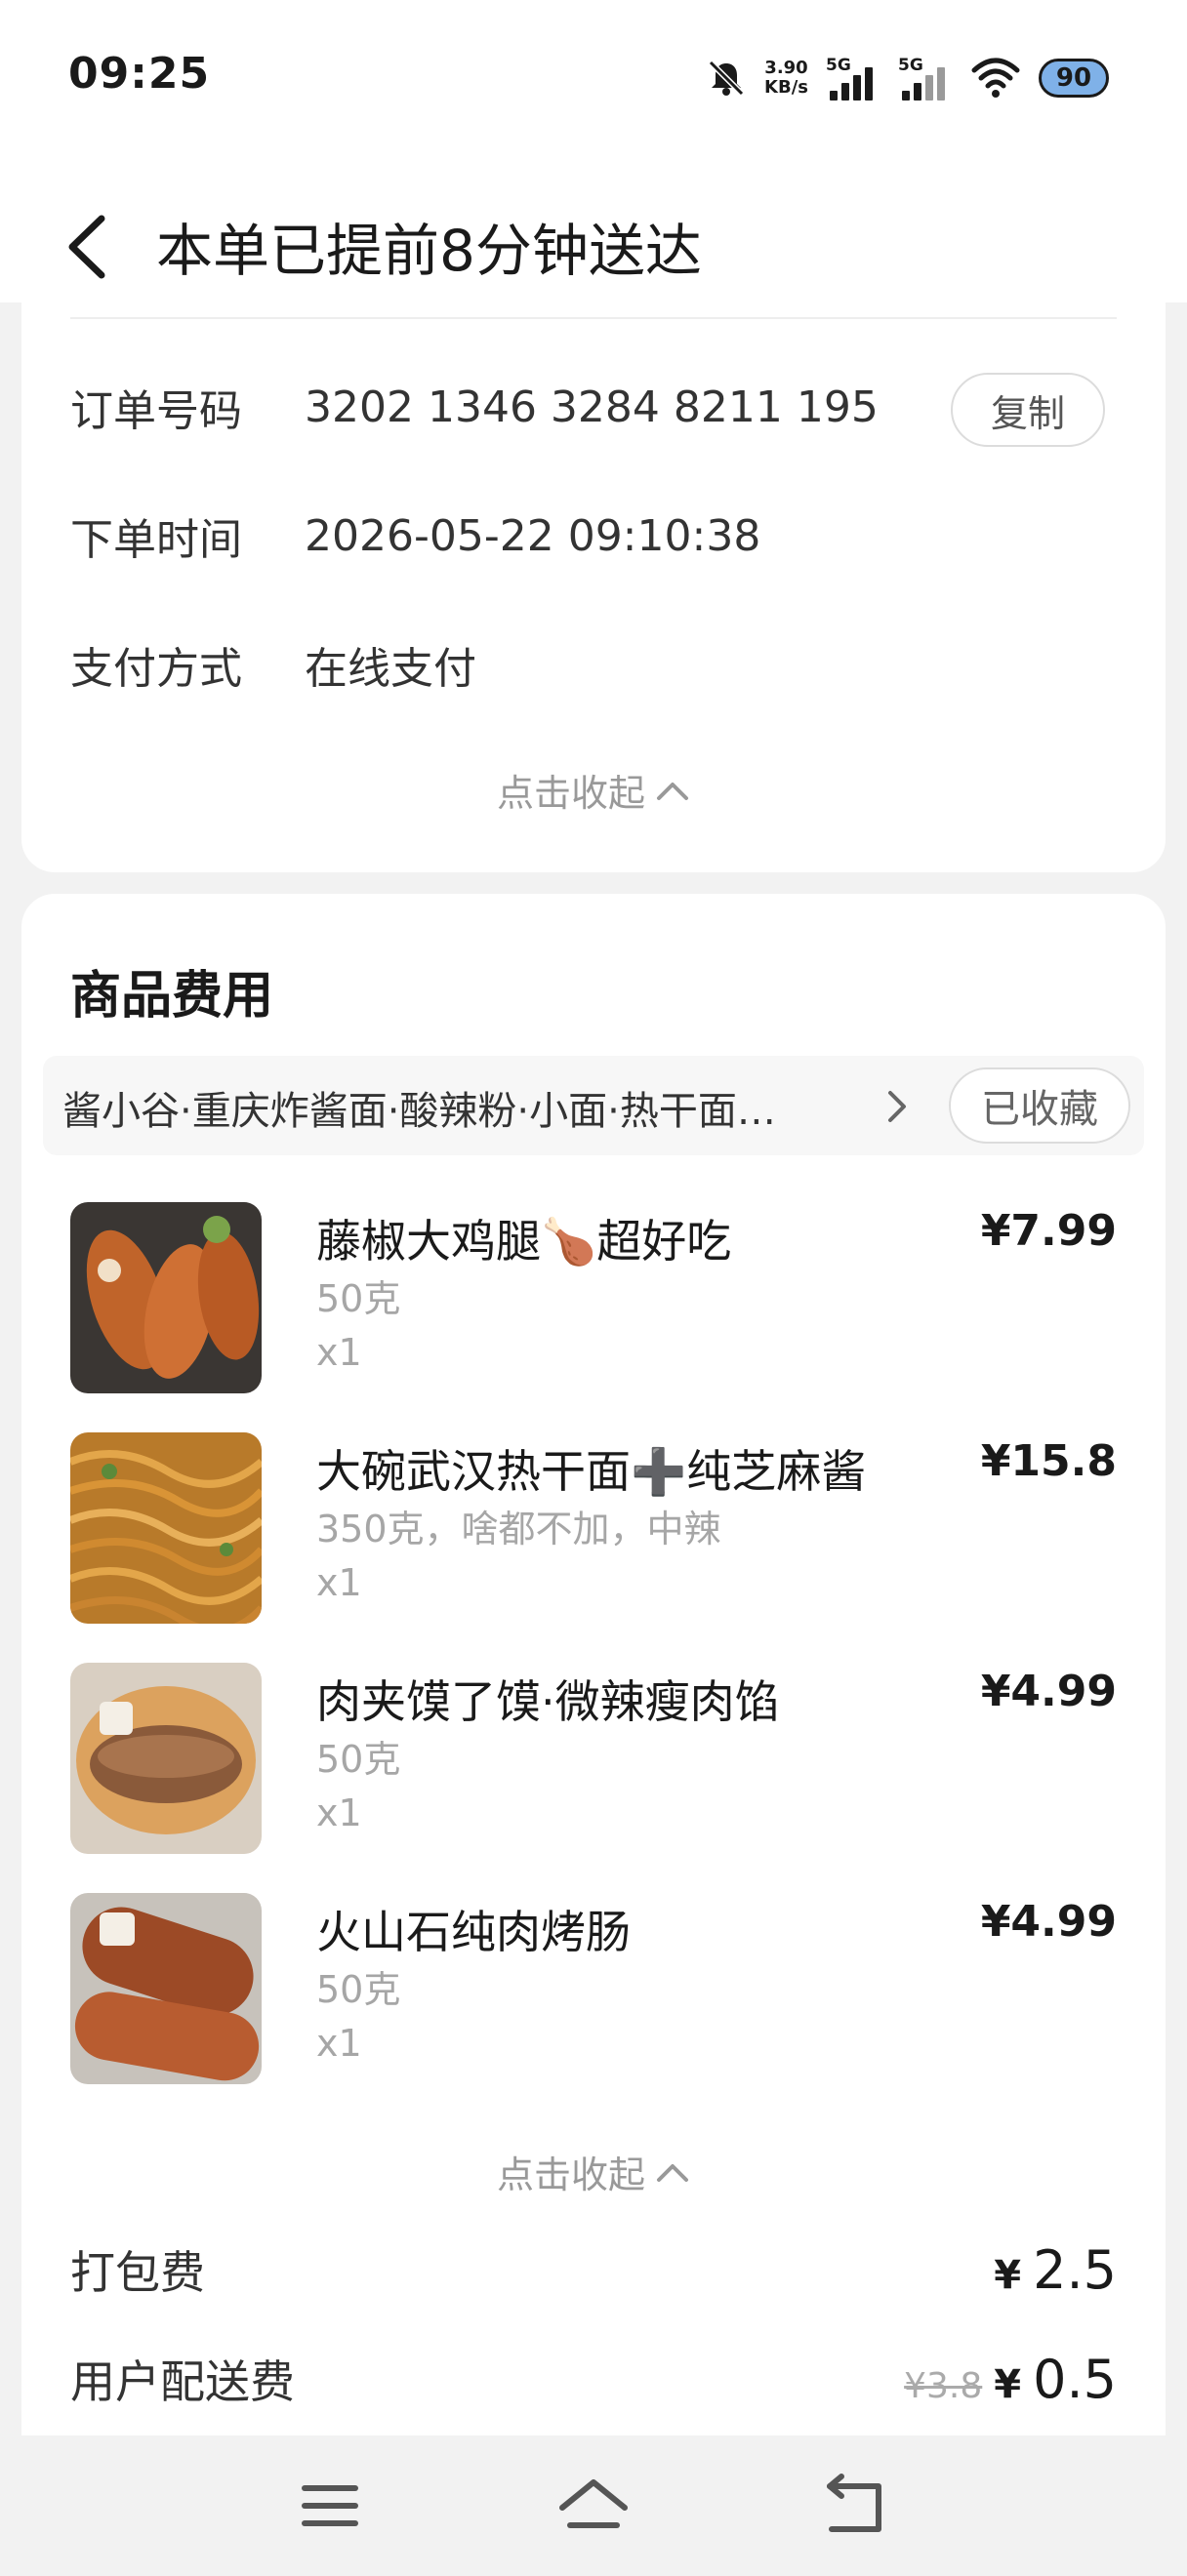  I want to click on bell-off-icon, so click(726, 78).